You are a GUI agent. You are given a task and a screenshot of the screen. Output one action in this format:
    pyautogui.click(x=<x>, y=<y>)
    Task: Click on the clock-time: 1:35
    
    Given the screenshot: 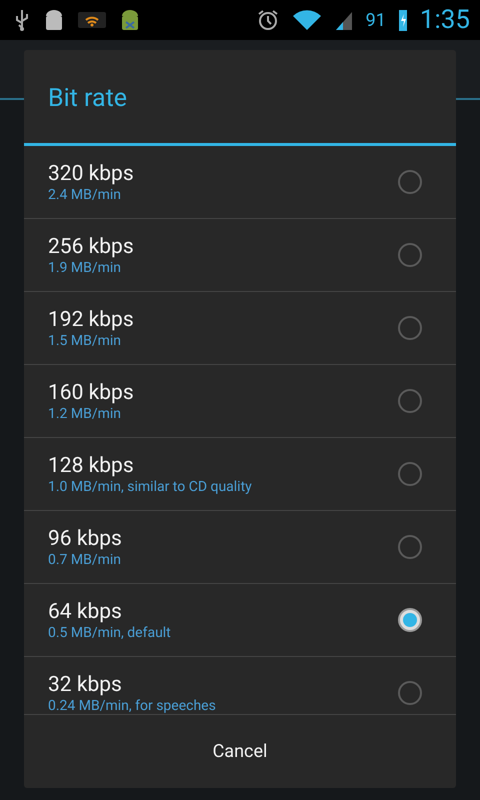 What is the action you would take?
    pyautogui.click(x=445, y=20)
    